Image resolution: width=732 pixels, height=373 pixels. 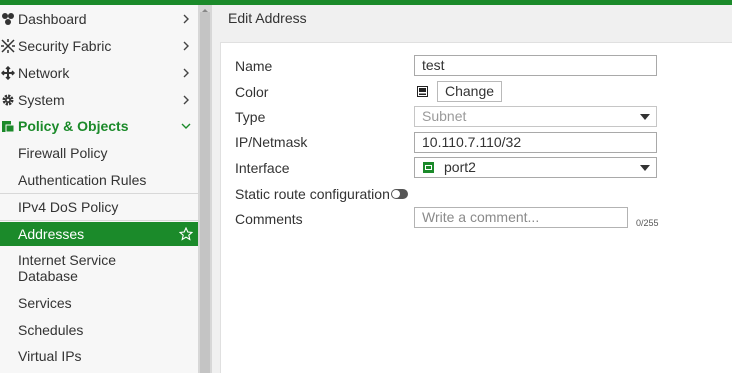 What do you see at coordinates (99, 73) in the screenshot?
I see `sidebar-item-network: Network` at bounding box center [99, 73].